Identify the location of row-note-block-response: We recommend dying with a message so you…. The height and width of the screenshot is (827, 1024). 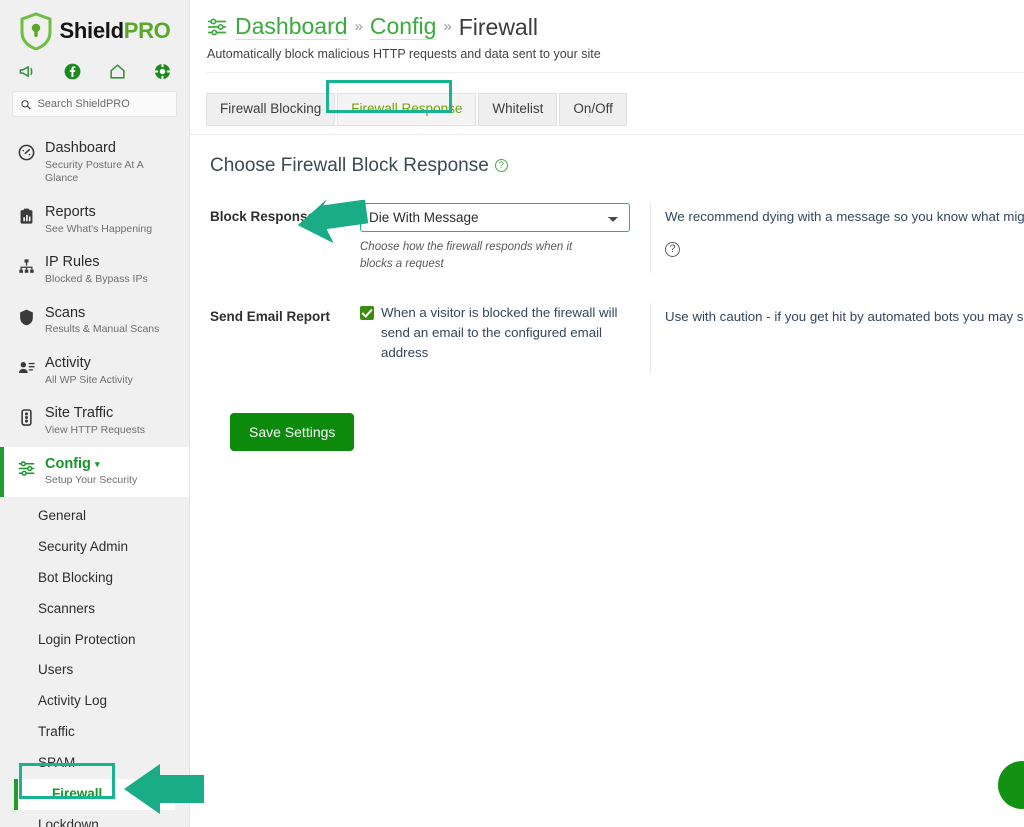
(837, 237).